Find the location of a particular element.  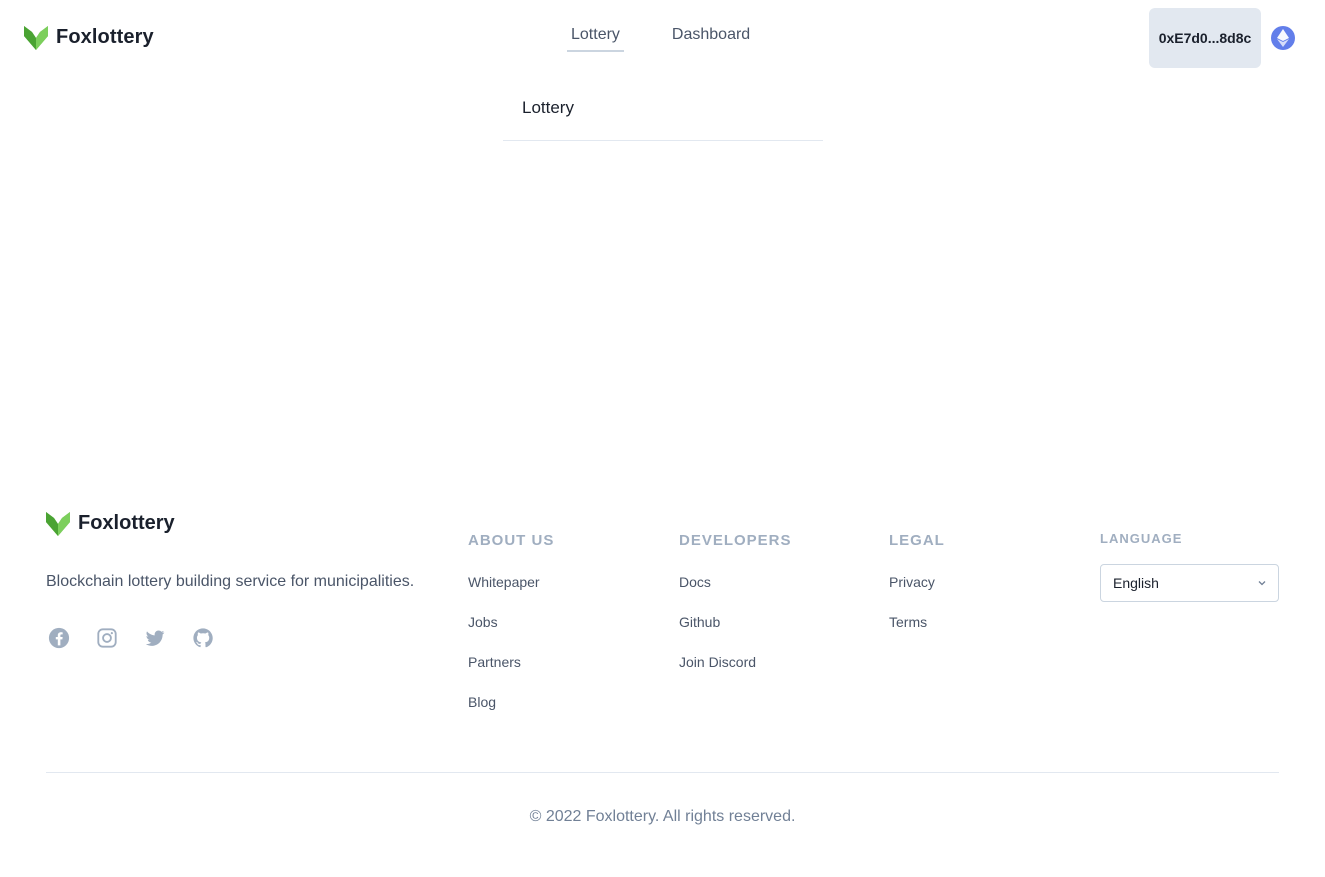

instagram-icon is located at coordinates (107, 638).